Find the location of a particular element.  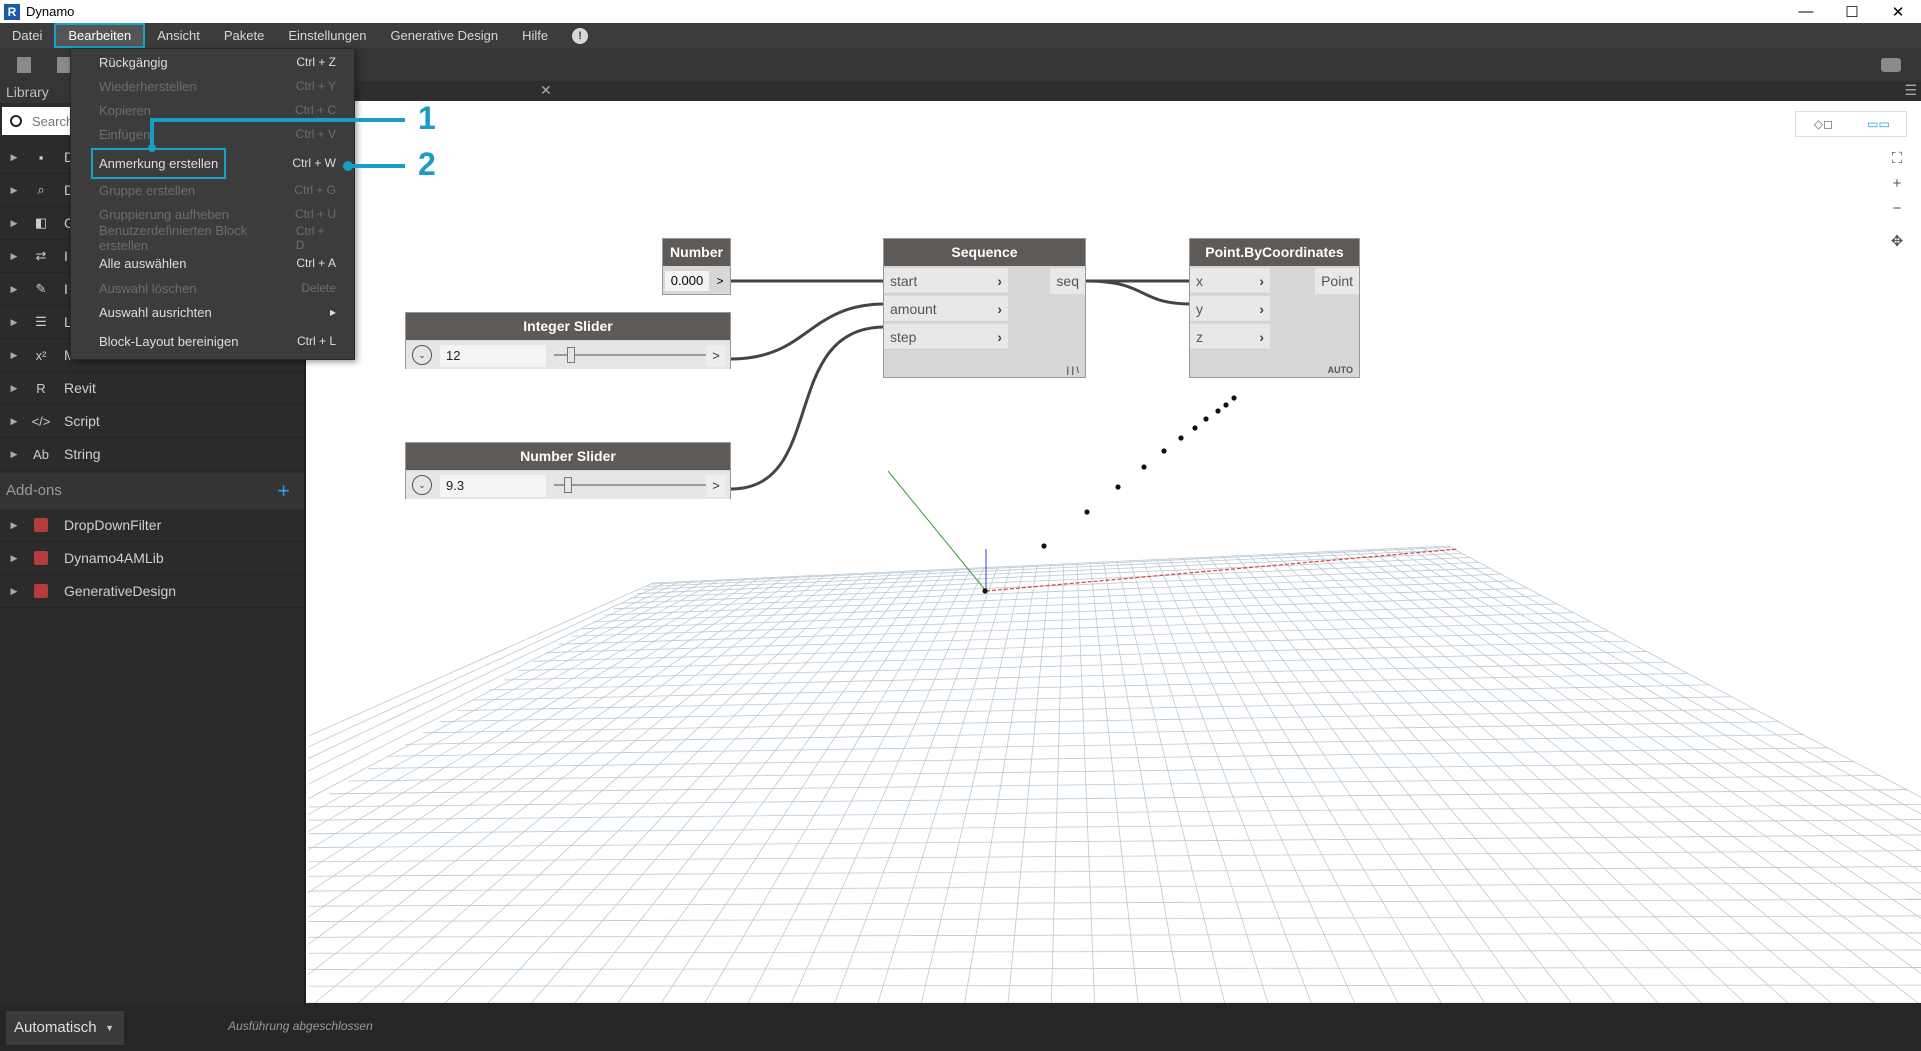

chevron-down-icon: ▼ is located at coordinates (109, 1028).